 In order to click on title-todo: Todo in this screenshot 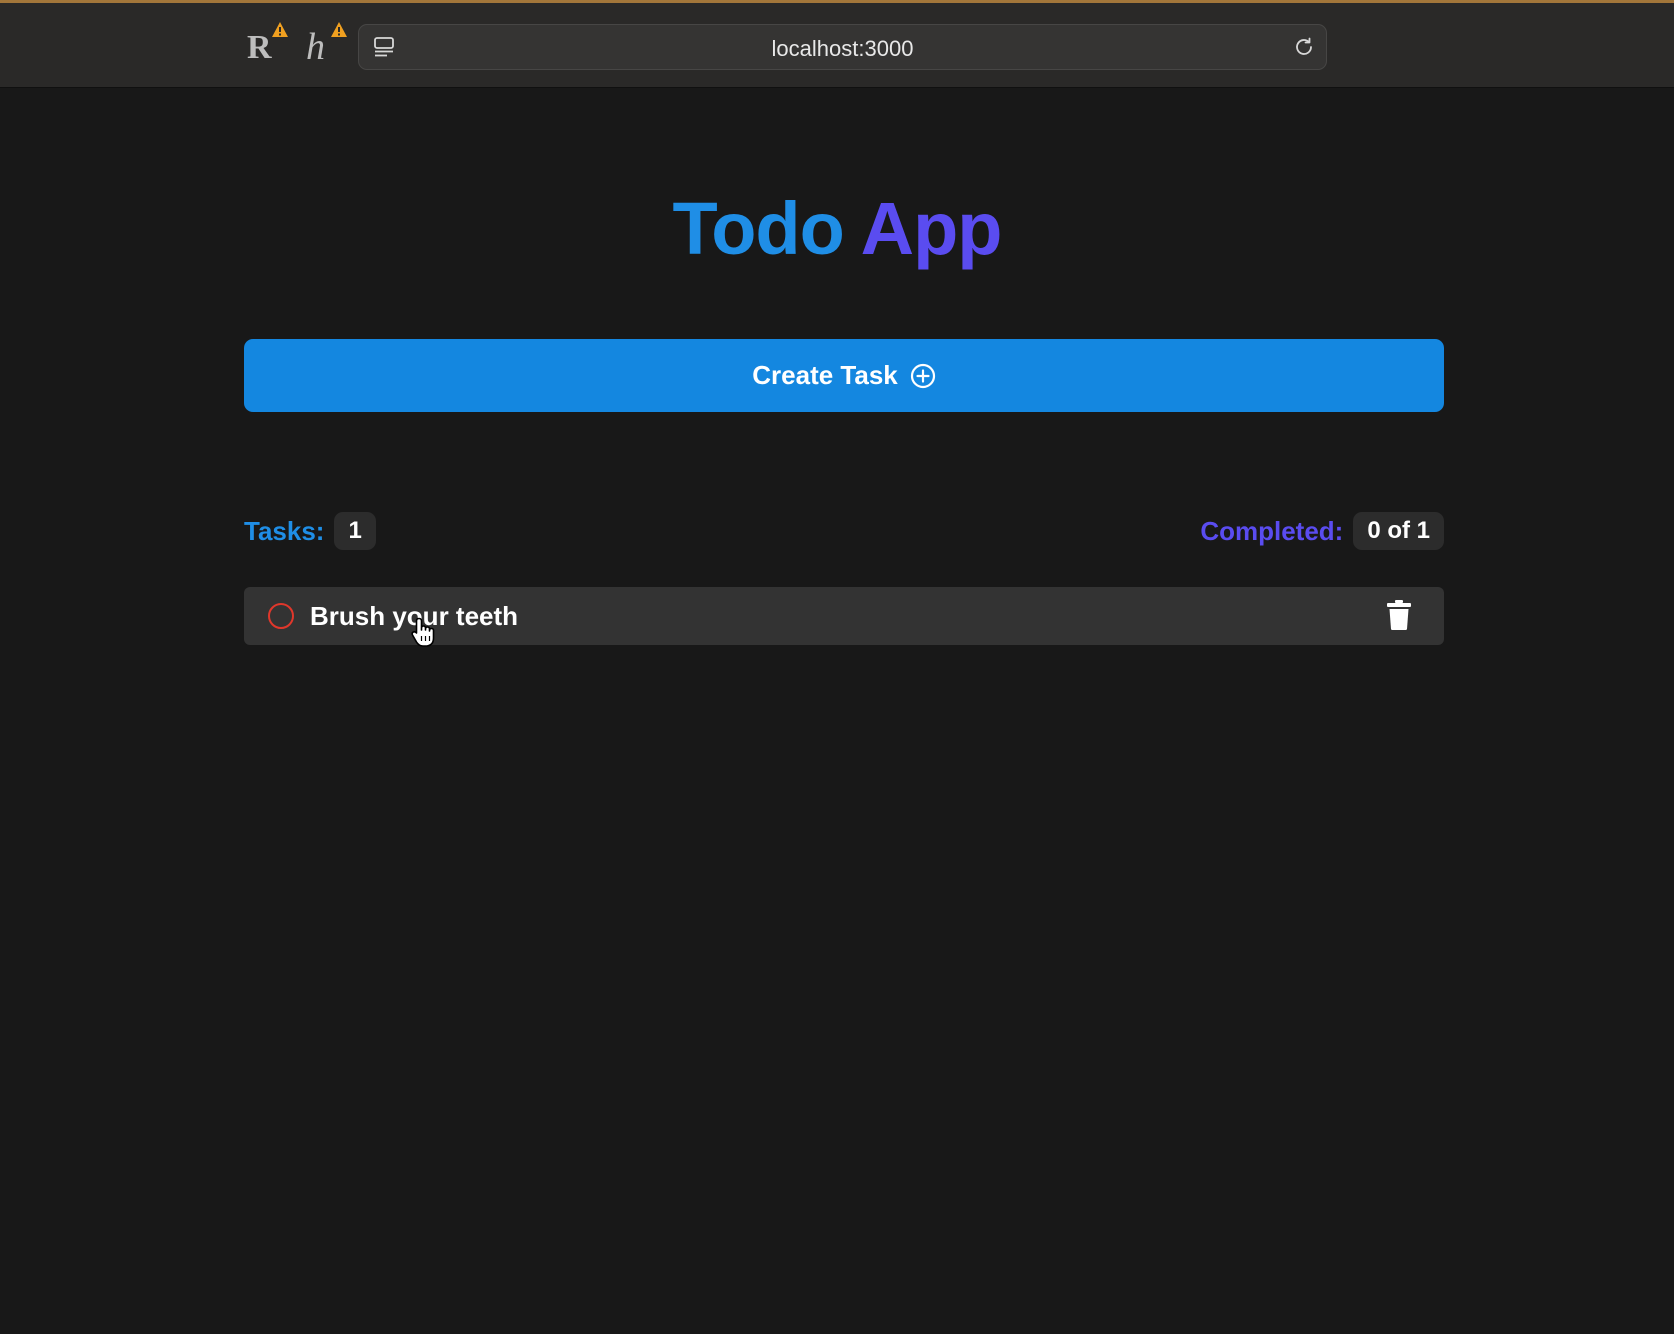, I will do `click(758, 228)`.